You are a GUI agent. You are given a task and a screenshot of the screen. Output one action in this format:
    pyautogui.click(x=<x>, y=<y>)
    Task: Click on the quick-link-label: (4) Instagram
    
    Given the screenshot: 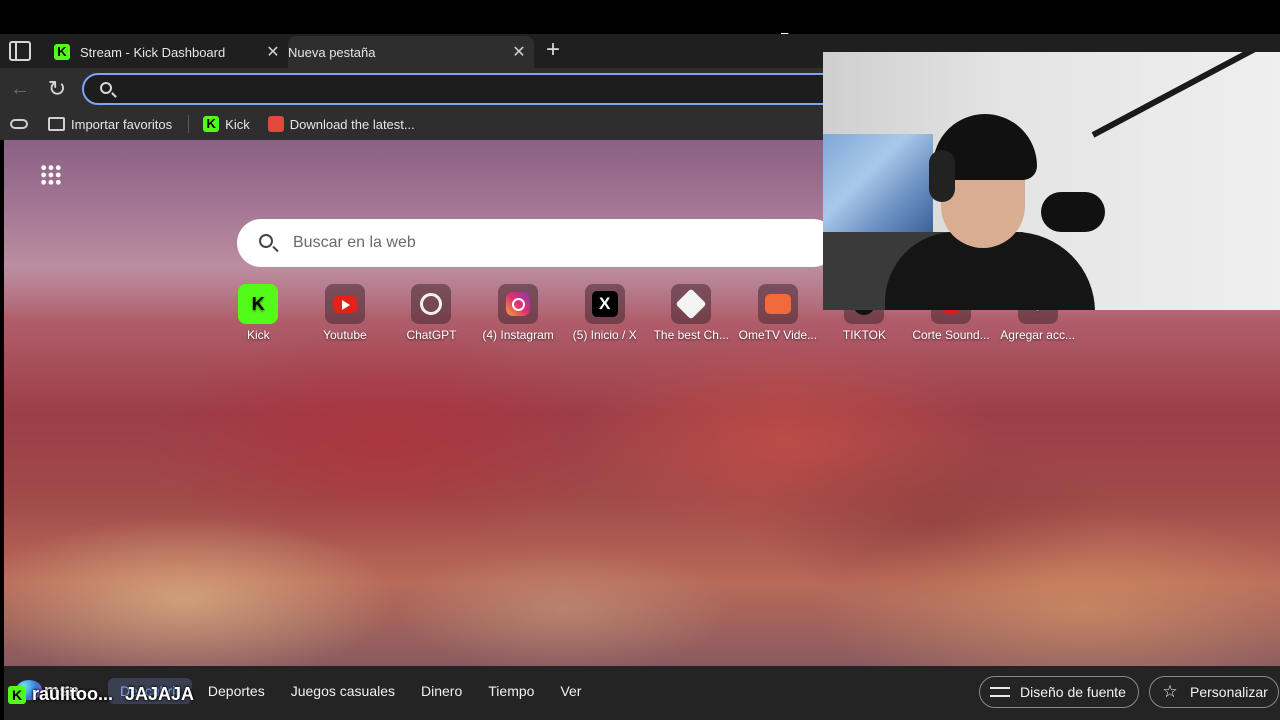 What is the action you would take?
    pyautogui.click(x=518, y=335)
    